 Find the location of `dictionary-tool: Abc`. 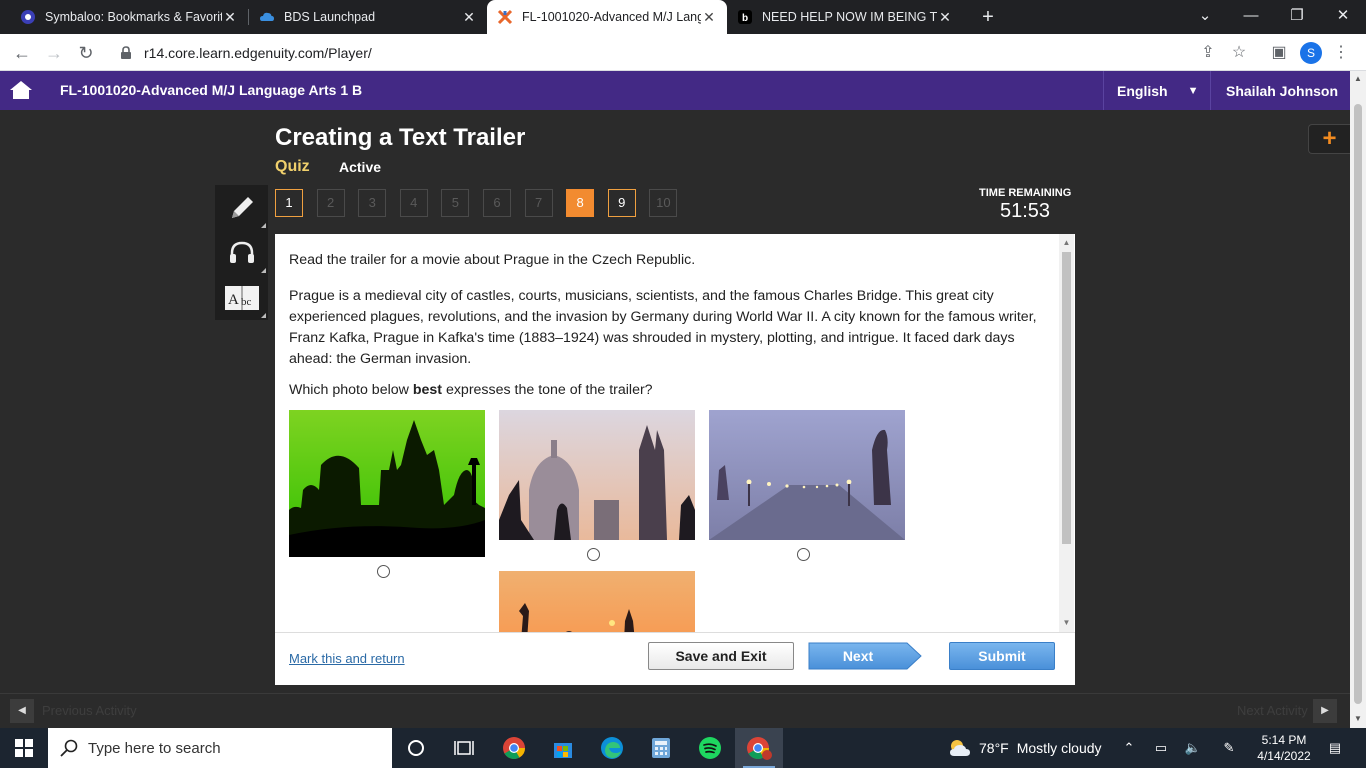

dictionary-tool: Abc is located at coordinates (241, 297).